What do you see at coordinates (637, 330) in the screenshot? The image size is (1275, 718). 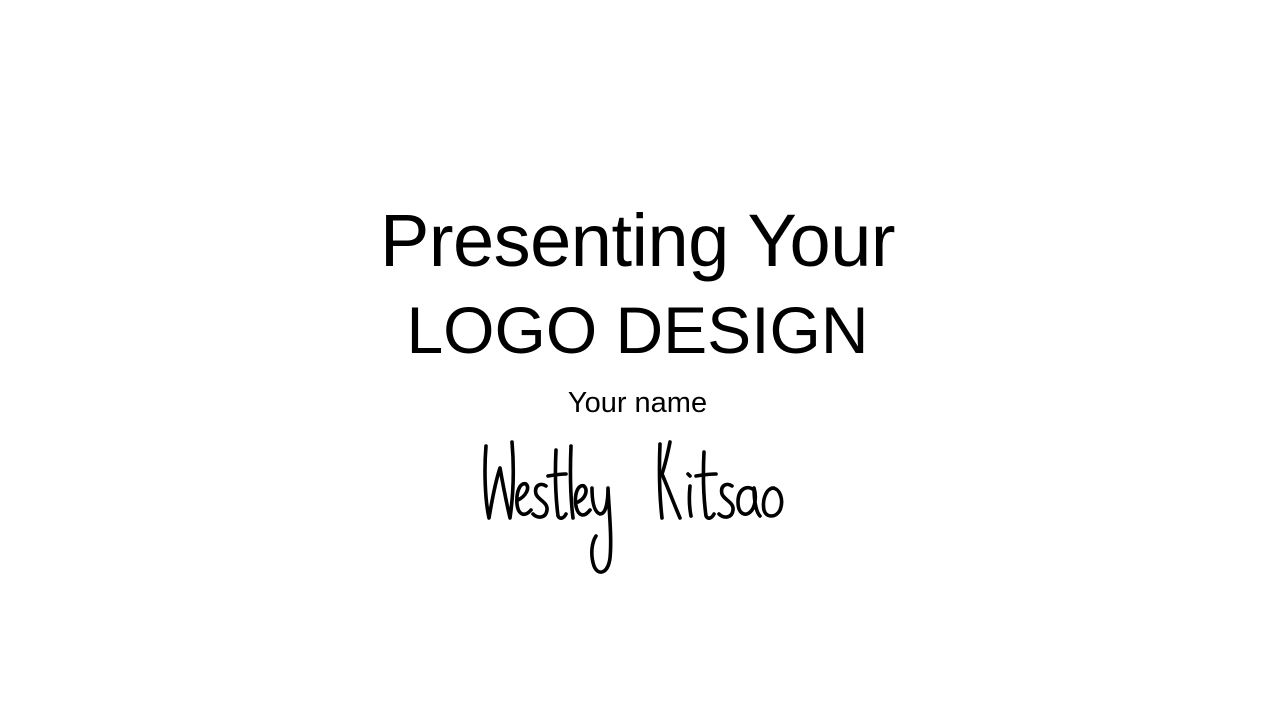 I see `title-logo-design: LOGO DESIGN` at bounding box center [637, 330].